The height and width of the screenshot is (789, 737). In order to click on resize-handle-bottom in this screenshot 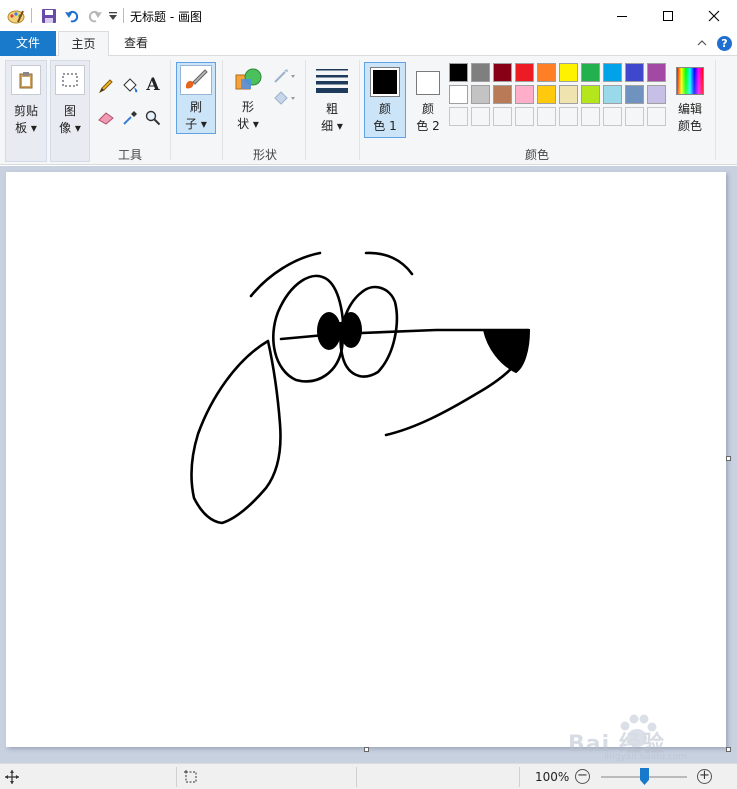, I will do `click(366, 749)`.